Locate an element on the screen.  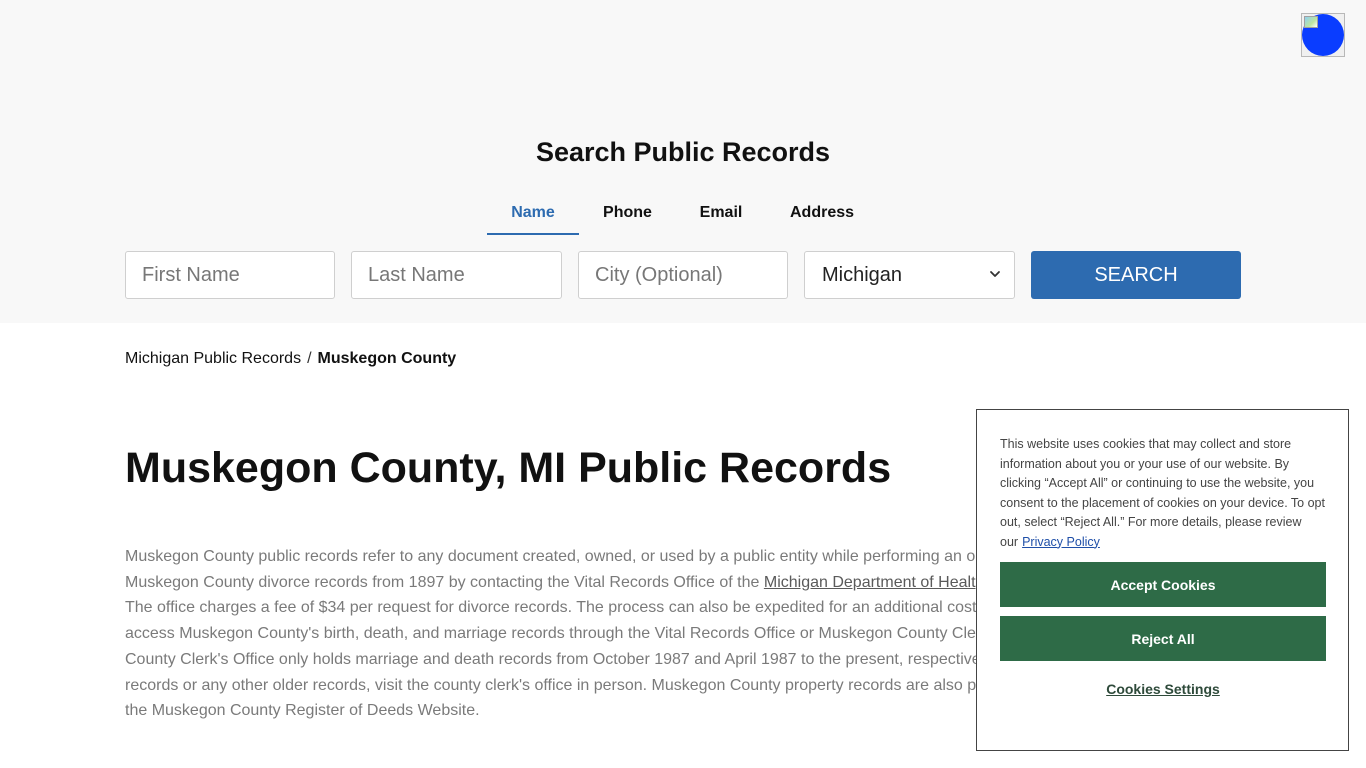
search-title: Search Public Records is located at coordinates (683, 152).